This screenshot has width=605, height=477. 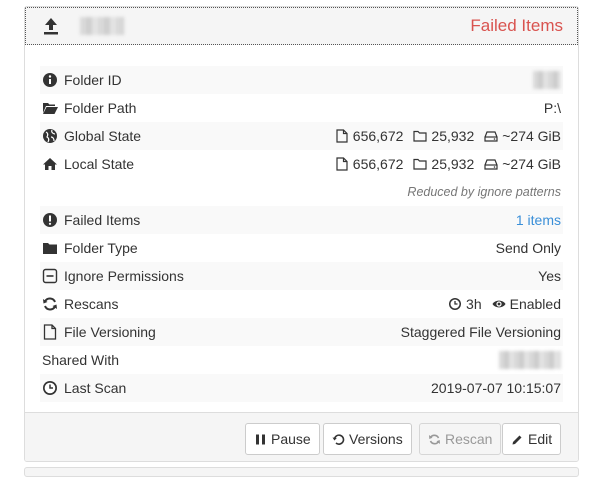 I want to click on history-icon, so click(x=338, y=439).